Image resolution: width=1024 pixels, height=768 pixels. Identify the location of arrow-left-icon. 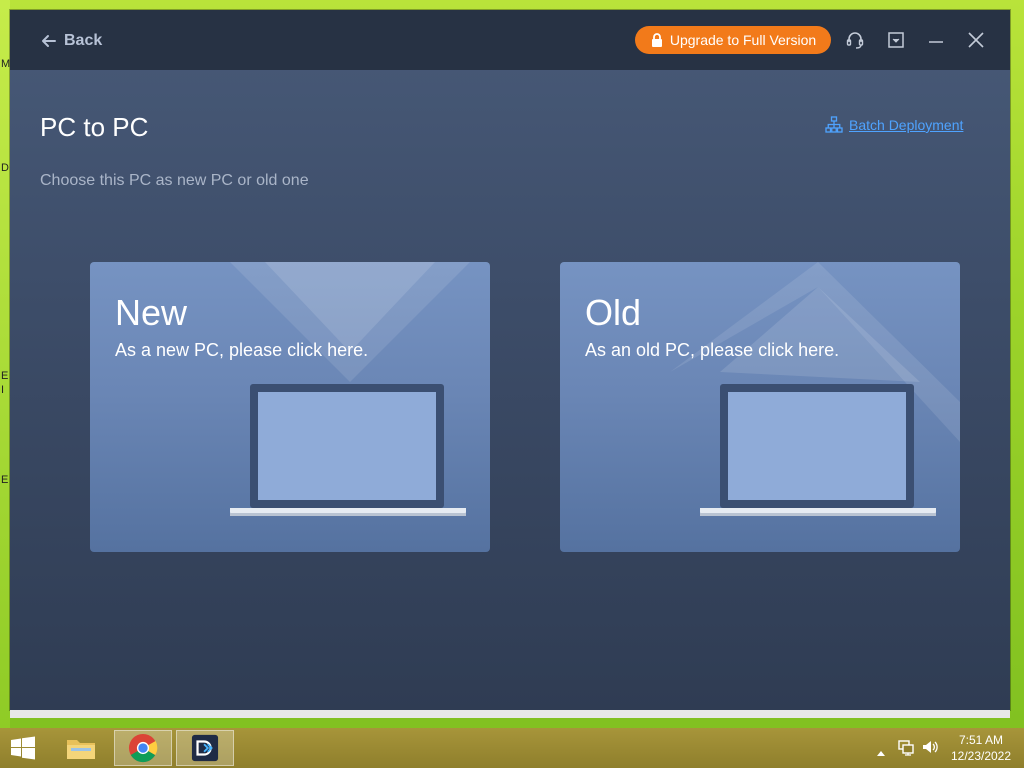
(49, 41).